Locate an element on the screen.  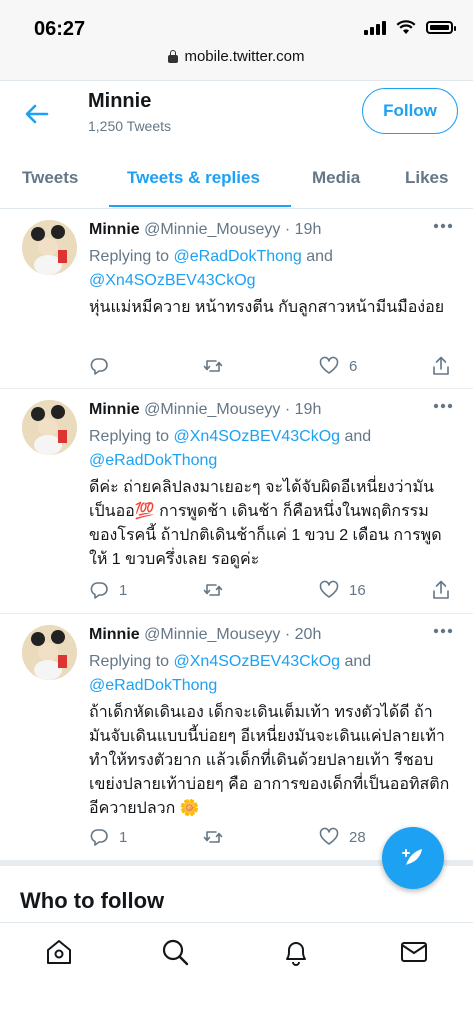
system-icons is located at coordinates (410, 27).